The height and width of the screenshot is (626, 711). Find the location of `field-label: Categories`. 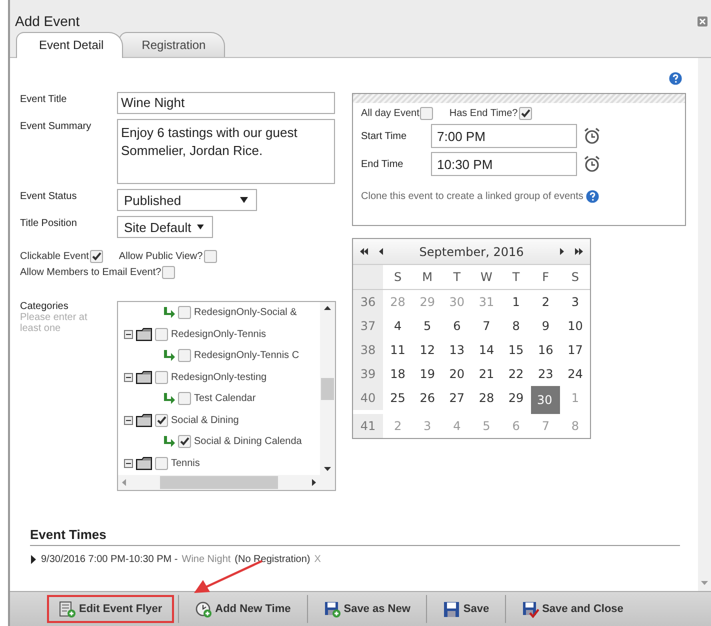

field-label: Categories is located at coordinates (45, 306).